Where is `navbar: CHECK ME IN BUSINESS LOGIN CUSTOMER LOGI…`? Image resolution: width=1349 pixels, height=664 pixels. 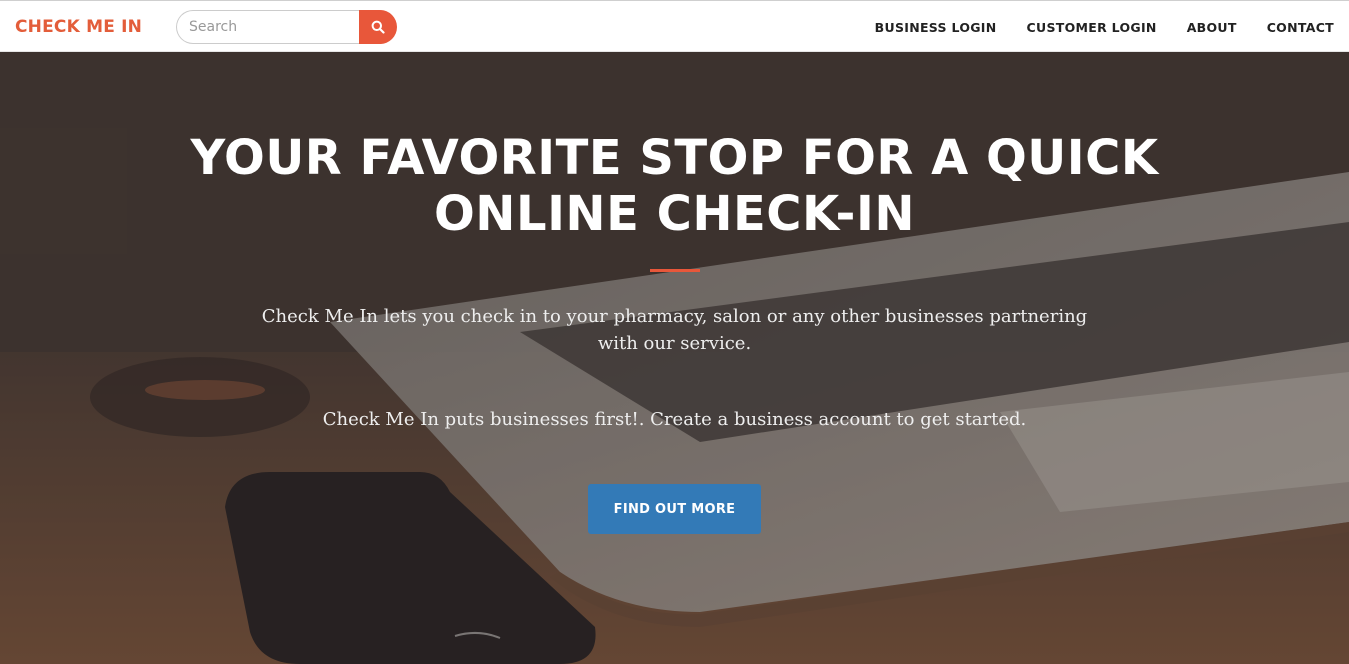
navbar: CHECK ME IN BUSINESS LOGIN CUSTOMER LOGI… is located at coordinates (674, 26).